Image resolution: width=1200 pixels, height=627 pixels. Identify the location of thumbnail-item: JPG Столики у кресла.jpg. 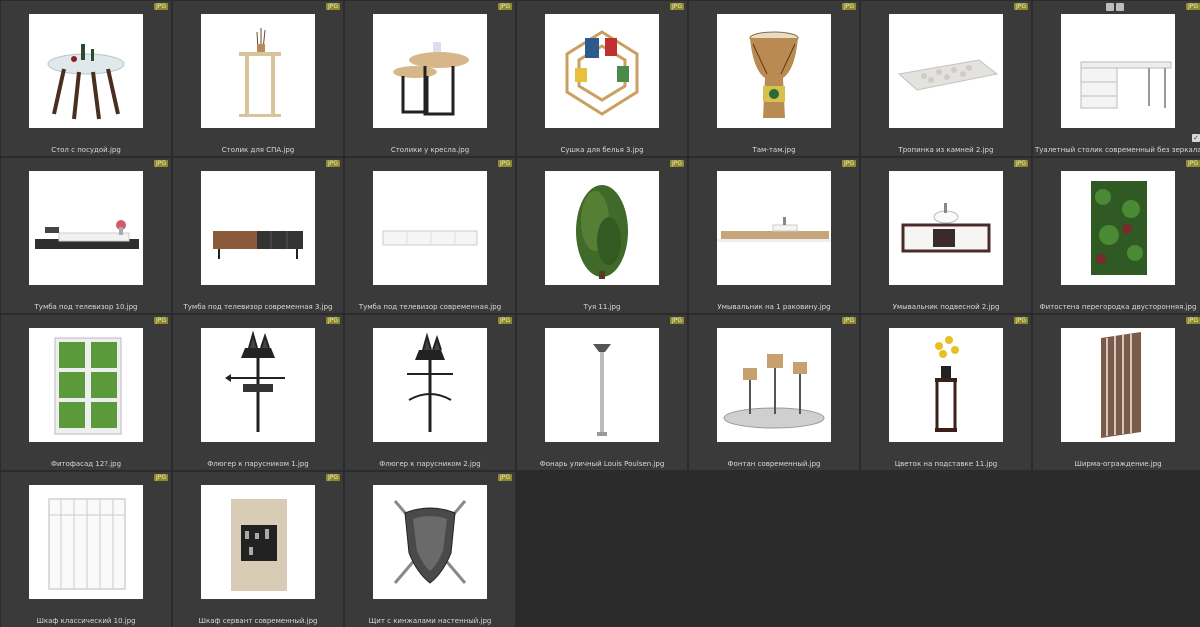
(430, 78).